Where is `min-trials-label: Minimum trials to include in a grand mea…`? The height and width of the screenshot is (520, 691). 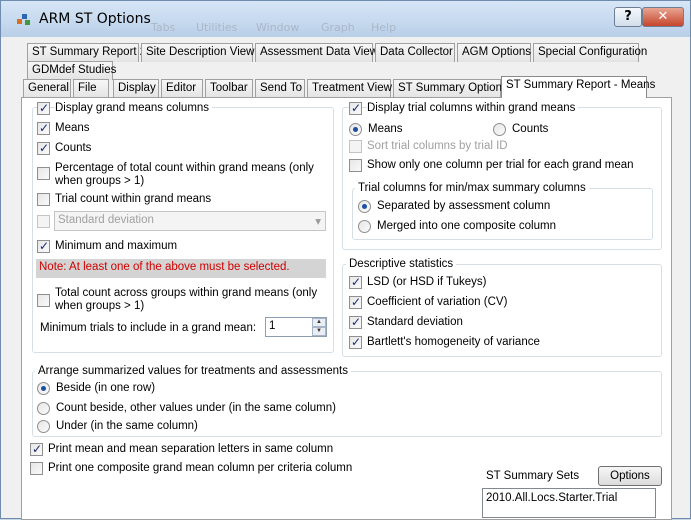 min-trials-label: Minimum trials to include in a grand mea… is located at coordinates (148, 328).